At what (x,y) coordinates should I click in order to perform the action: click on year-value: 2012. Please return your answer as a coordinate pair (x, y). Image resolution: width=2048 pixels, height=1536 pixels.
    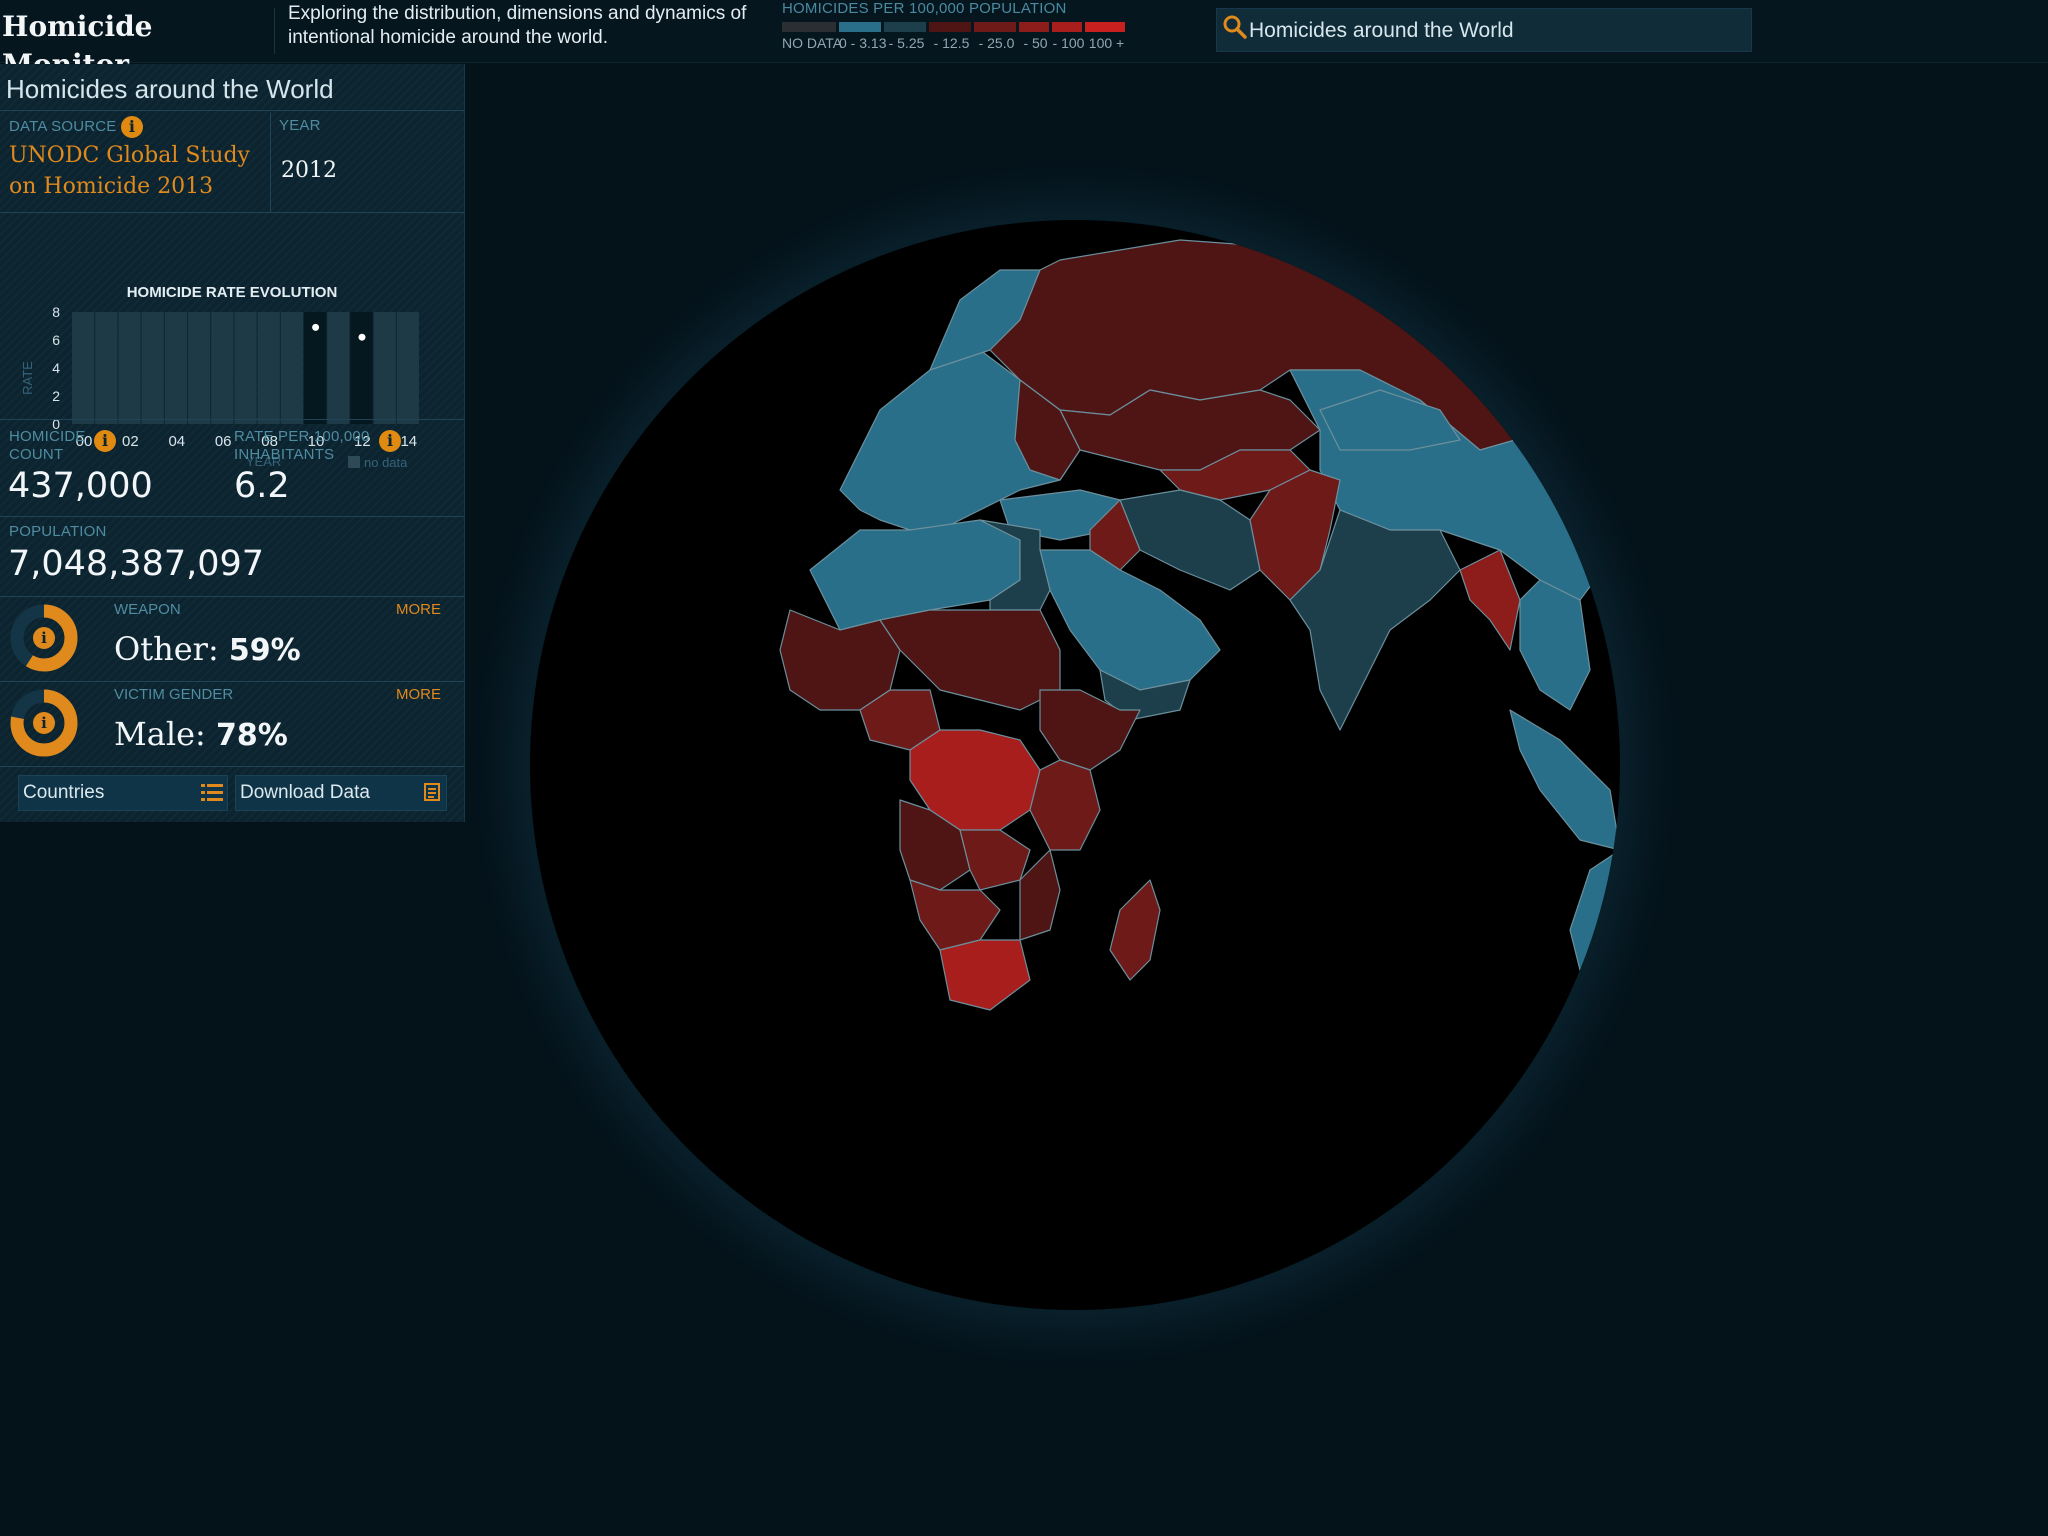
    Looking at the image, I should click on (309, 170).